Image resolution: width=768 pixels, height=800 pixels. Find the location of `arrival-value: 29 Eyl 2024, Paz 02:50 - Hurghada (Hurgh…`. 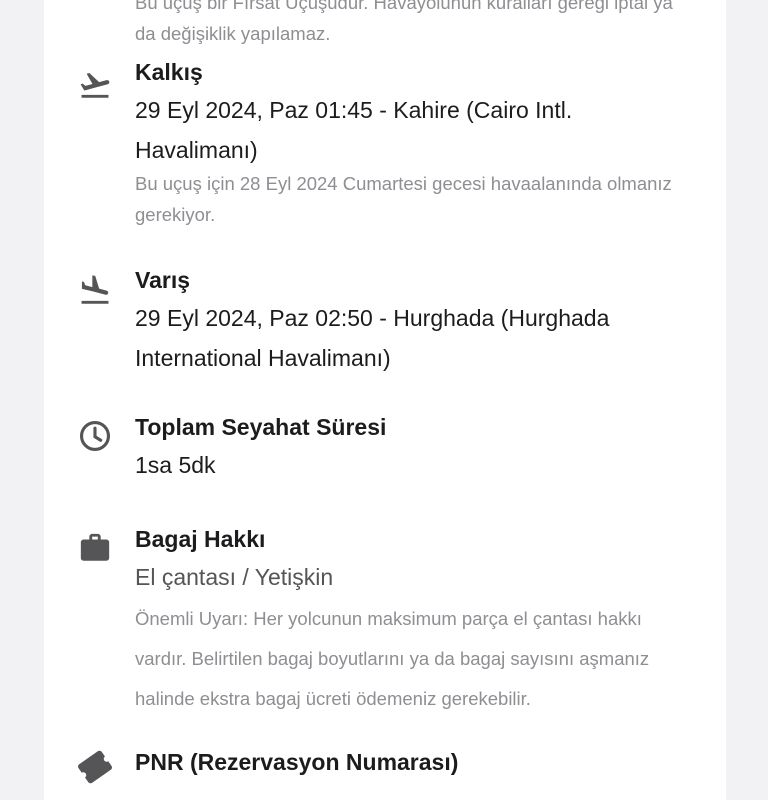

arrival-value: 29 Eyl 2024, Paz 02:50 - Hurghada (Hurgh… is located at coordinates (372, 338).